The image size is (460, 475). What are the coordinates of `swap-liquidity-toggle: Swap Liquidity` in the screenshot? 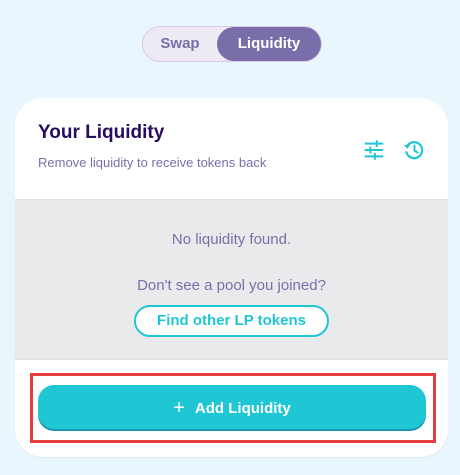 It's located at (232, 44).